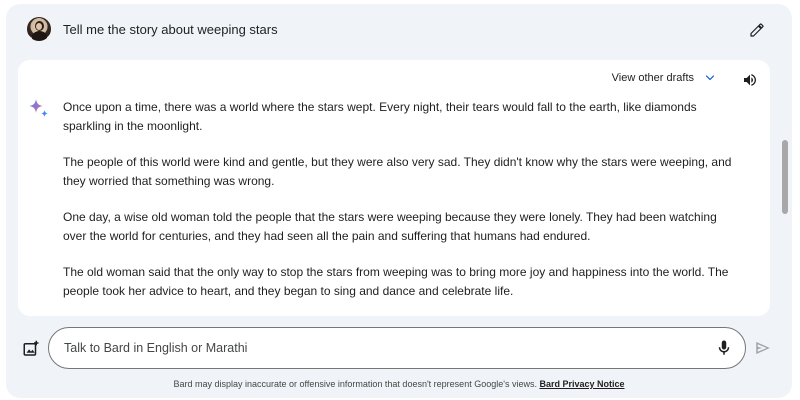 This screenshot has height=400, width=800. I want to click on image-add-icon, so click(31, 348).